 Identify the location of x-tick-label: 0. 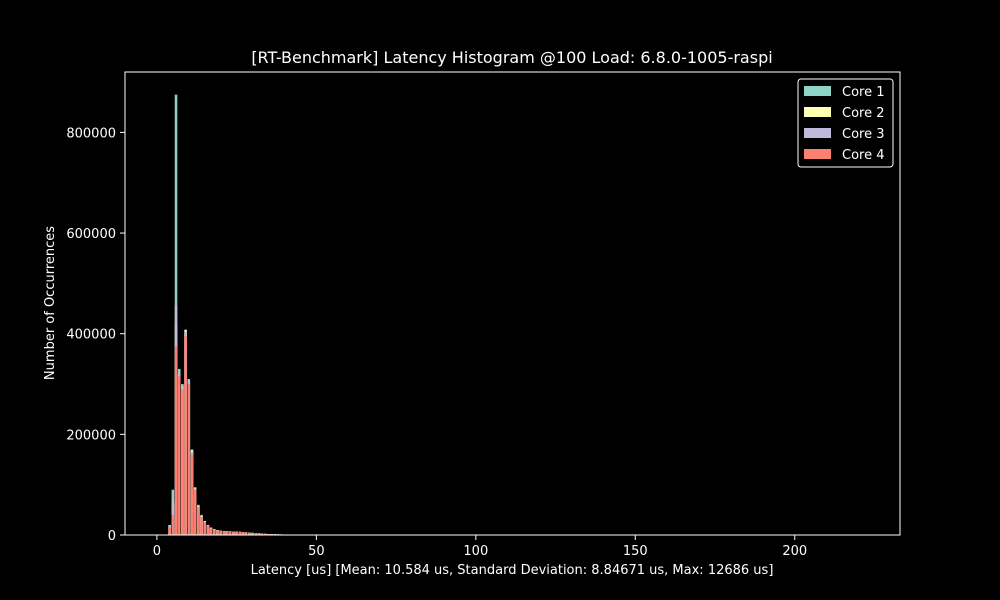
(157, 551).